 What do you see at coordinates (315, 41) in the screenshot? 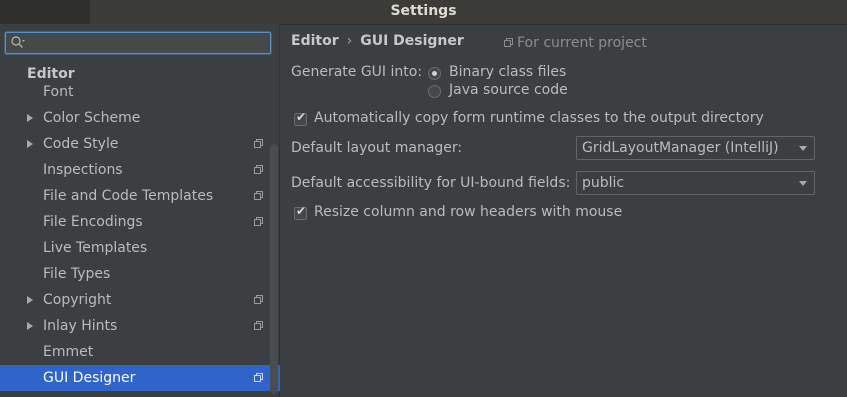
I see `breadcrumb-parent: Editor` at bounding box center [315, 41].